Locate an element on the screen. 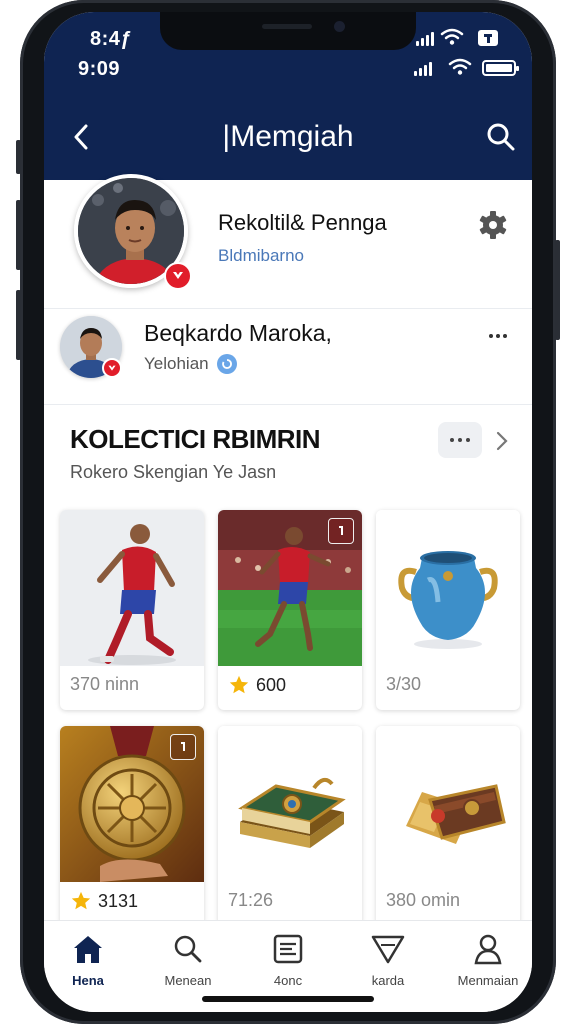 This screenshot has height=1024, width=576. shield-icon is located at coordinates (388, 949).